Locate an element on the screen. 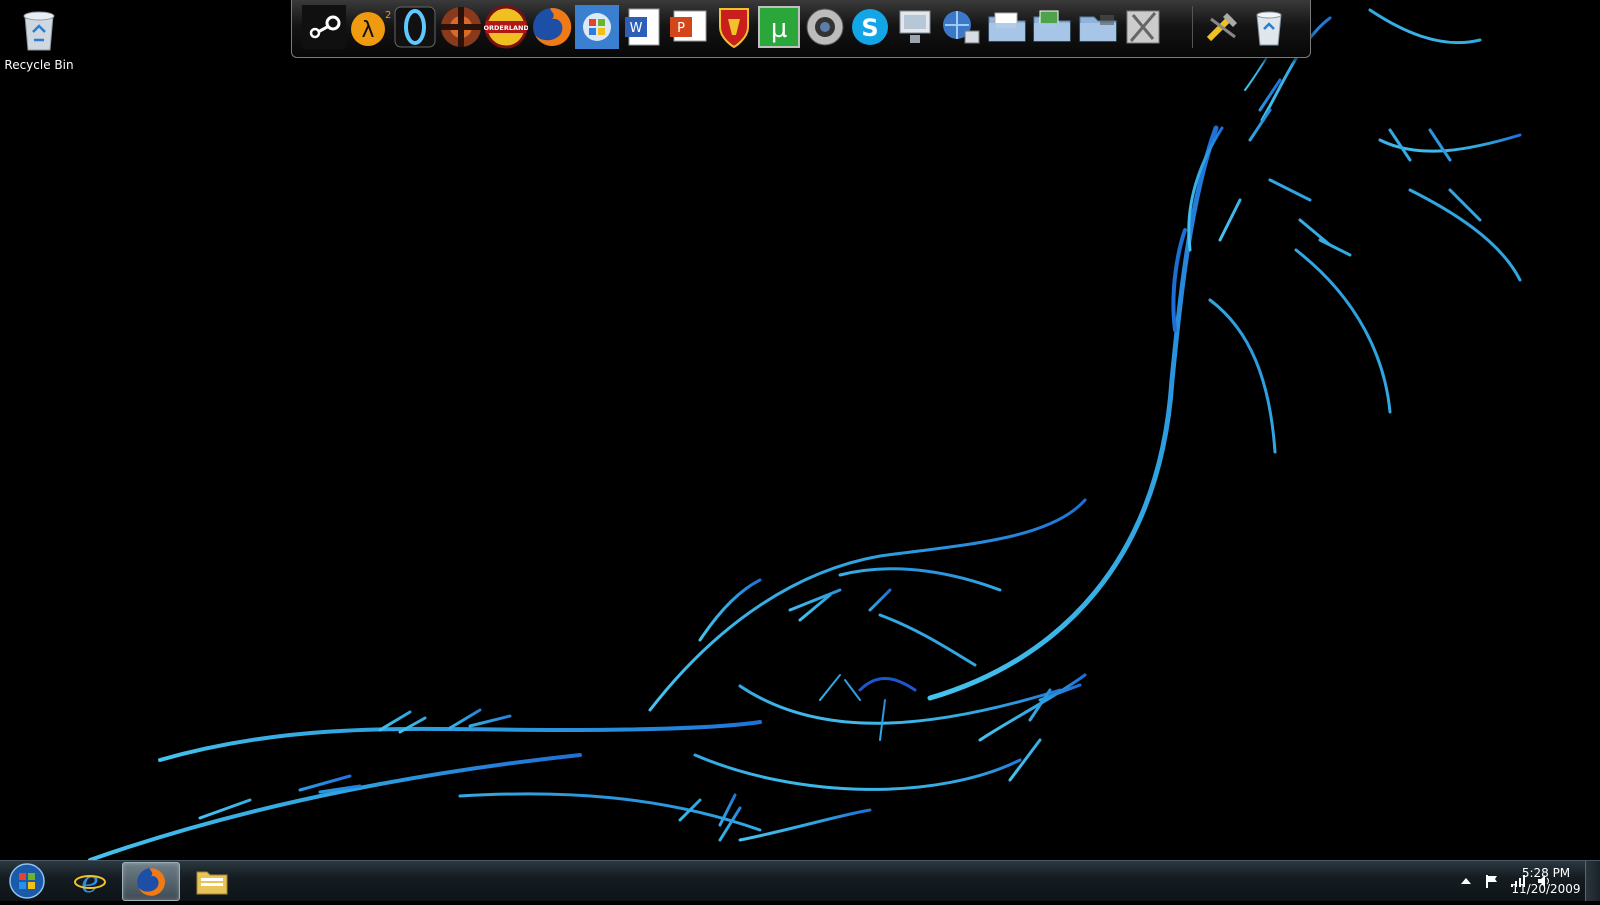  dock-separator is located at coordinates (1192, 27).